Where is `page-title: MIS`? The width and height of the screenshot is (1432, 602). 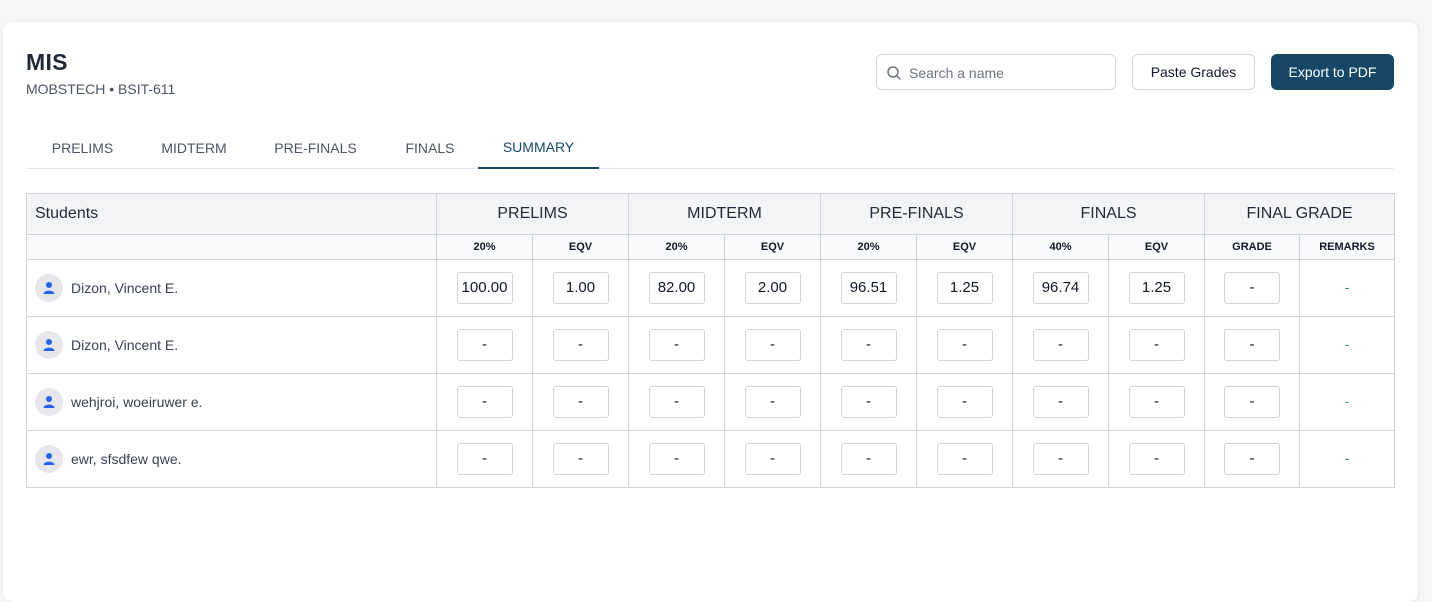 page-title: MIS is located at coordinates (47, 62).